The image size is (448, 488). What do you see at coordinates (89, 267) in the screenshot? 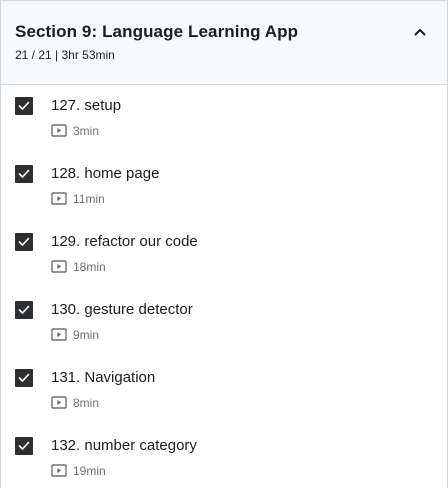
I see `lecture-duration: 18min` at bounding box center [89, 267].